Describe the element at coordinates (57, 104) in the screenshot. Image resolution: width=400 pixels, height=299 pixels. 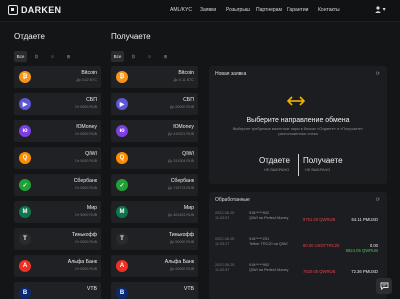
I see `give-currency-item: ▶ СБП От 5000 RUB` at that location.